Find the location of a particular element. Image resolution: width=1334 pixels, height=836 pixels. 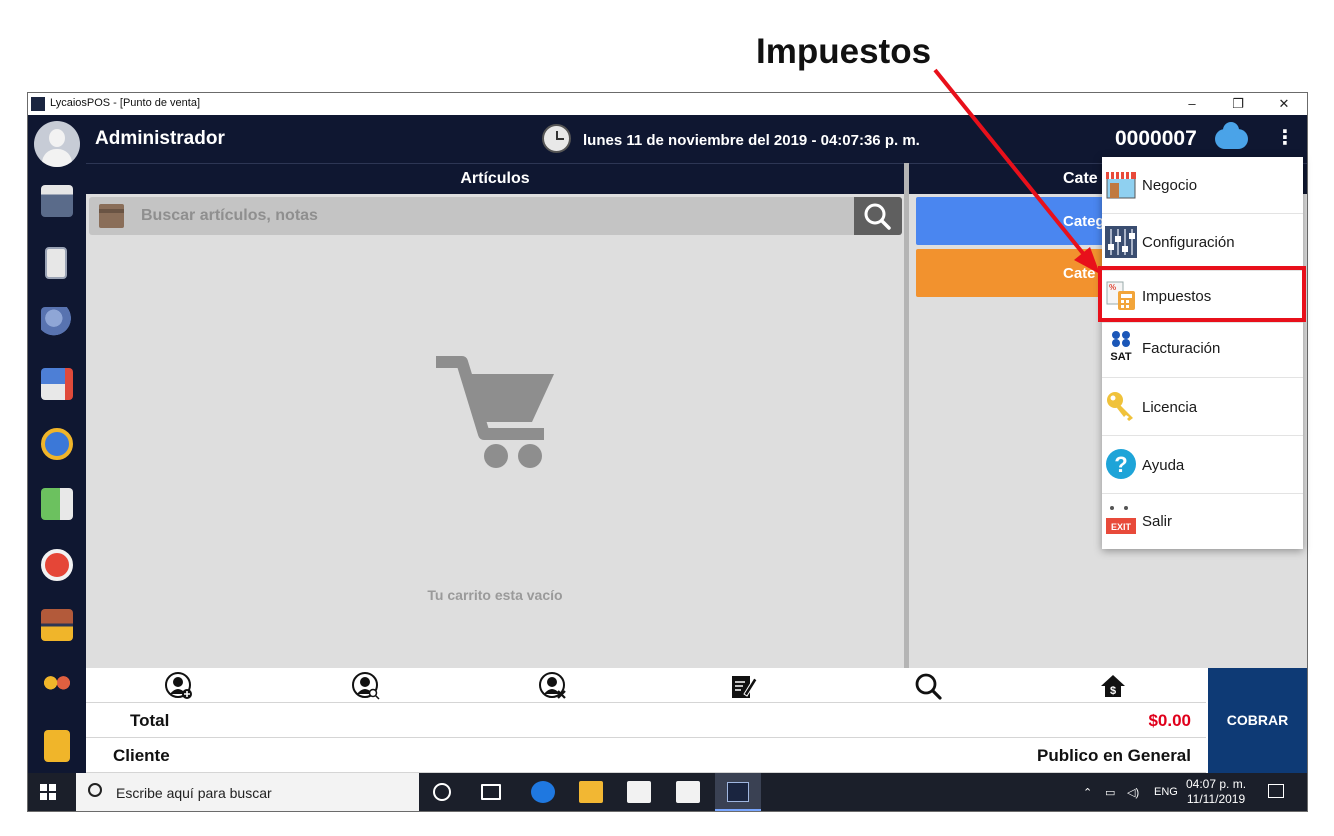

category-label: Categ is located at coordinates (1084, 221).